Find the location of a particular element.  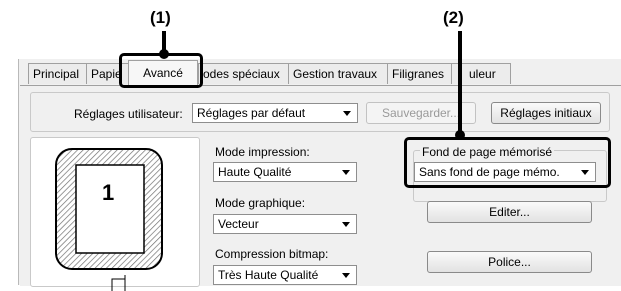

tab-label: Papie is located at coordinates (106, 74).